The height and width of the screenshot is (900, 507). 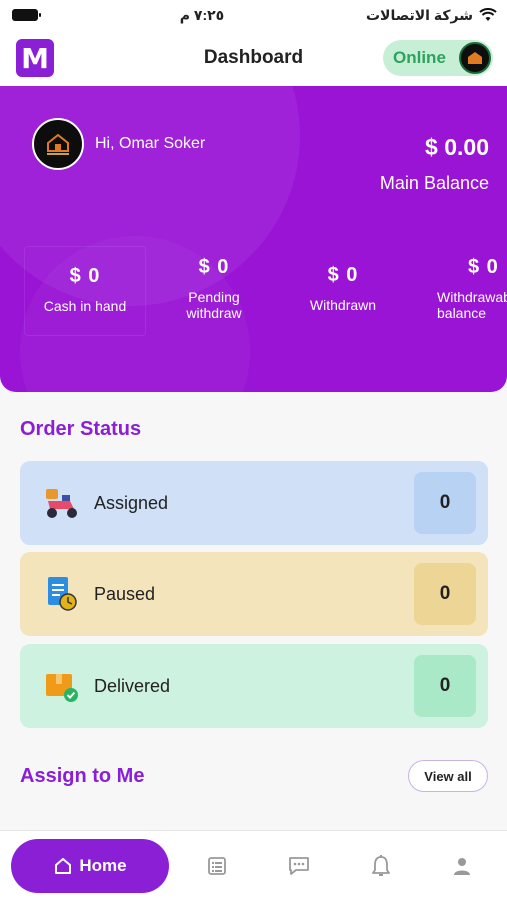 What do you see at coordinates (125, 593) in the screenshot?
I see `order-label-paused: Paused` at bounding box center [125, 593].